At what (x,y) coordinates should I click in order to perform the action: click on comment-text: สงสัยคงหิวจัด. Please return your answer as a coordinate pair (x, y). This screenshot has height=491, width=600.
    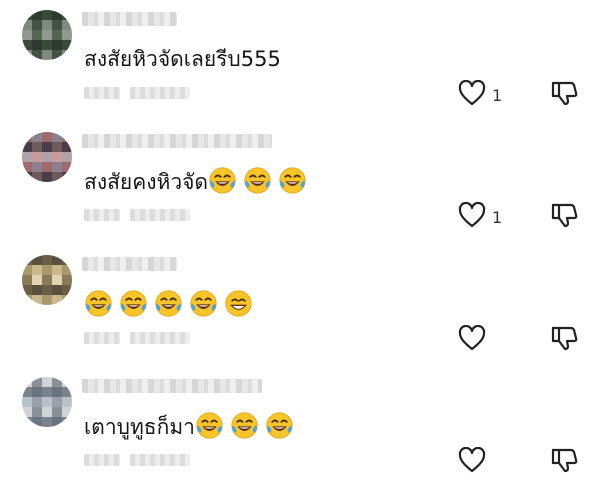
    Looking at the image, I should click on (146, 182).